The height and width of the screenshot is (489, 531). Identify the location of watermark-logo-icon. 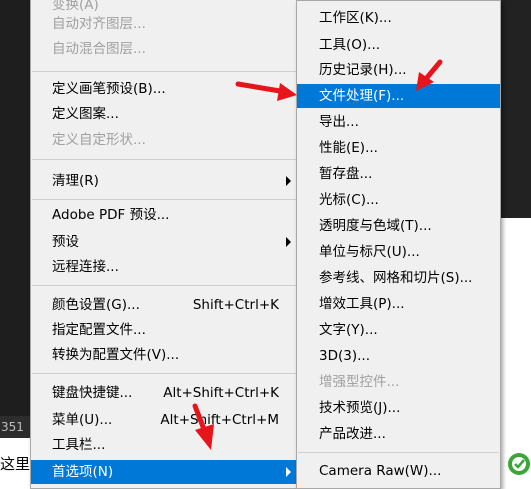
(519, 464).